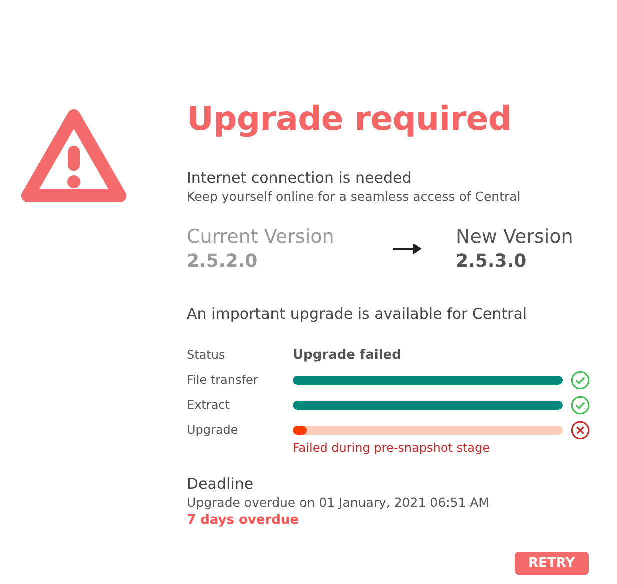 This screenshot has height=584, width=617. Describe the element at coordinates (206, 355) in the screenshot. I see `status-label: Status` at that location.